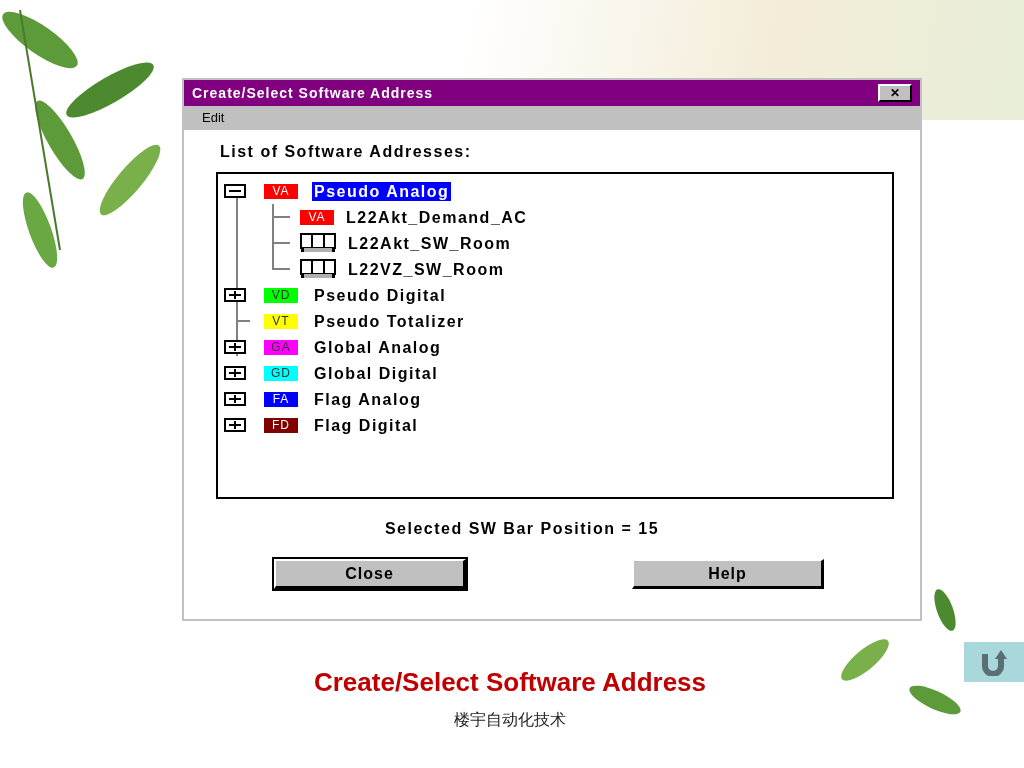 The height and width of the screenshot is (768, 1024). I want to click on u-turn-arrow-icon, so click(994, 662).